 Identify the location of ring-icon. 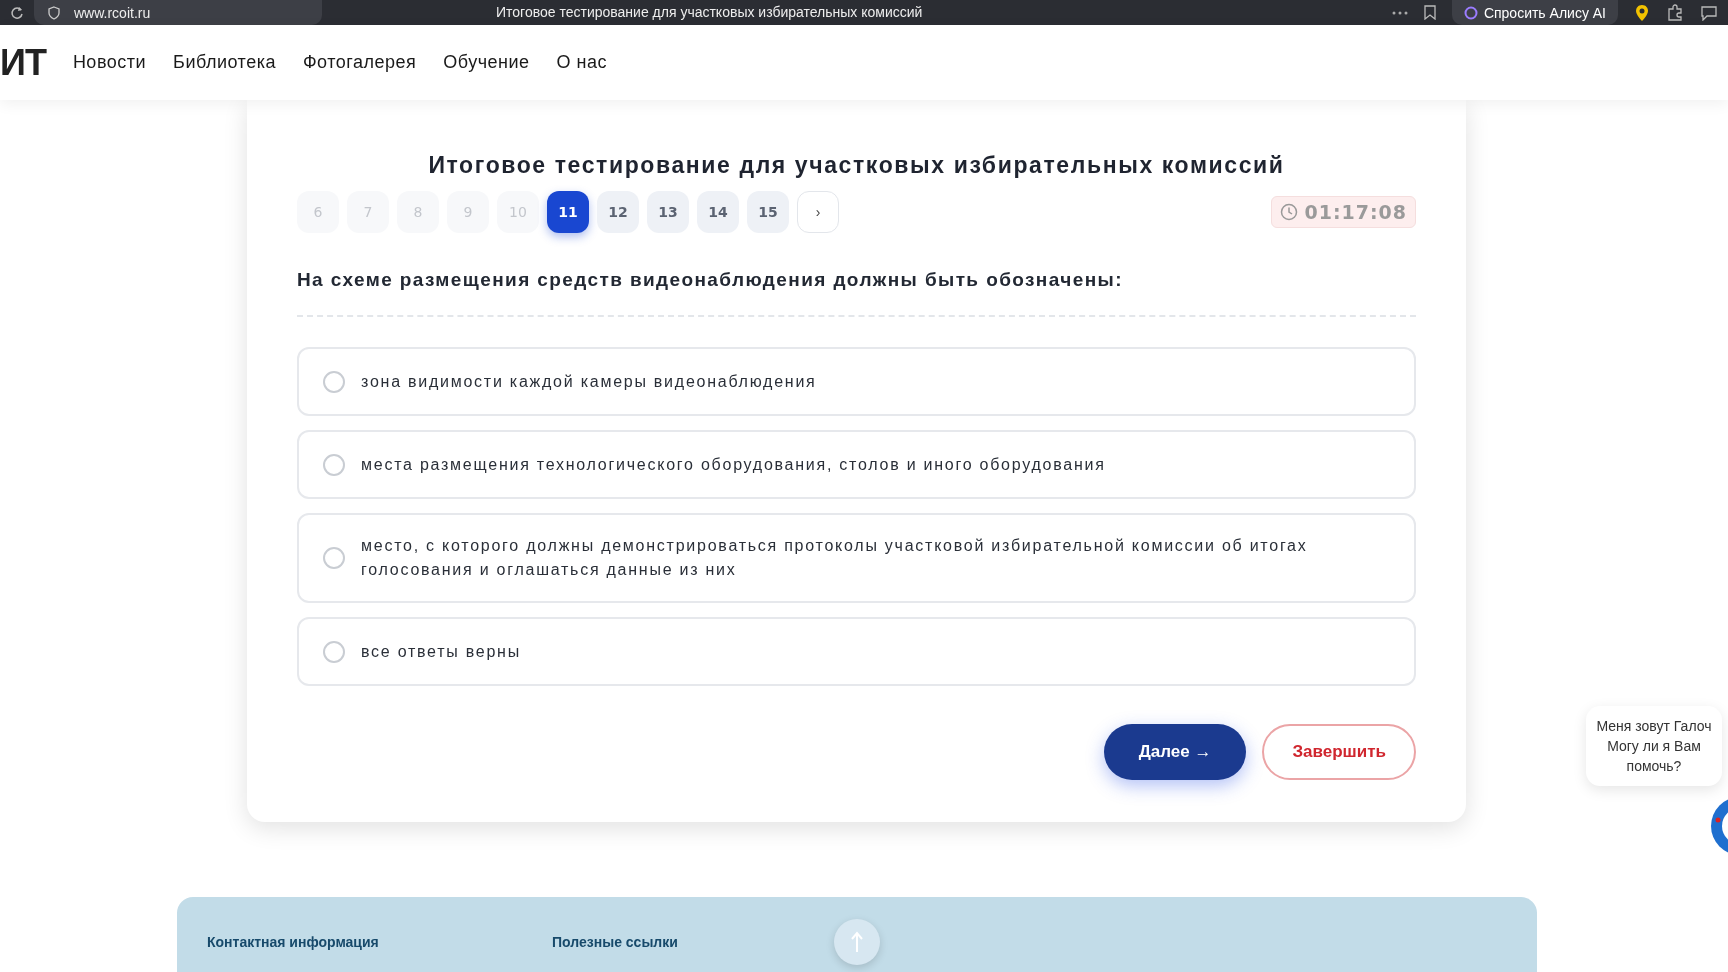
(1470, 12).